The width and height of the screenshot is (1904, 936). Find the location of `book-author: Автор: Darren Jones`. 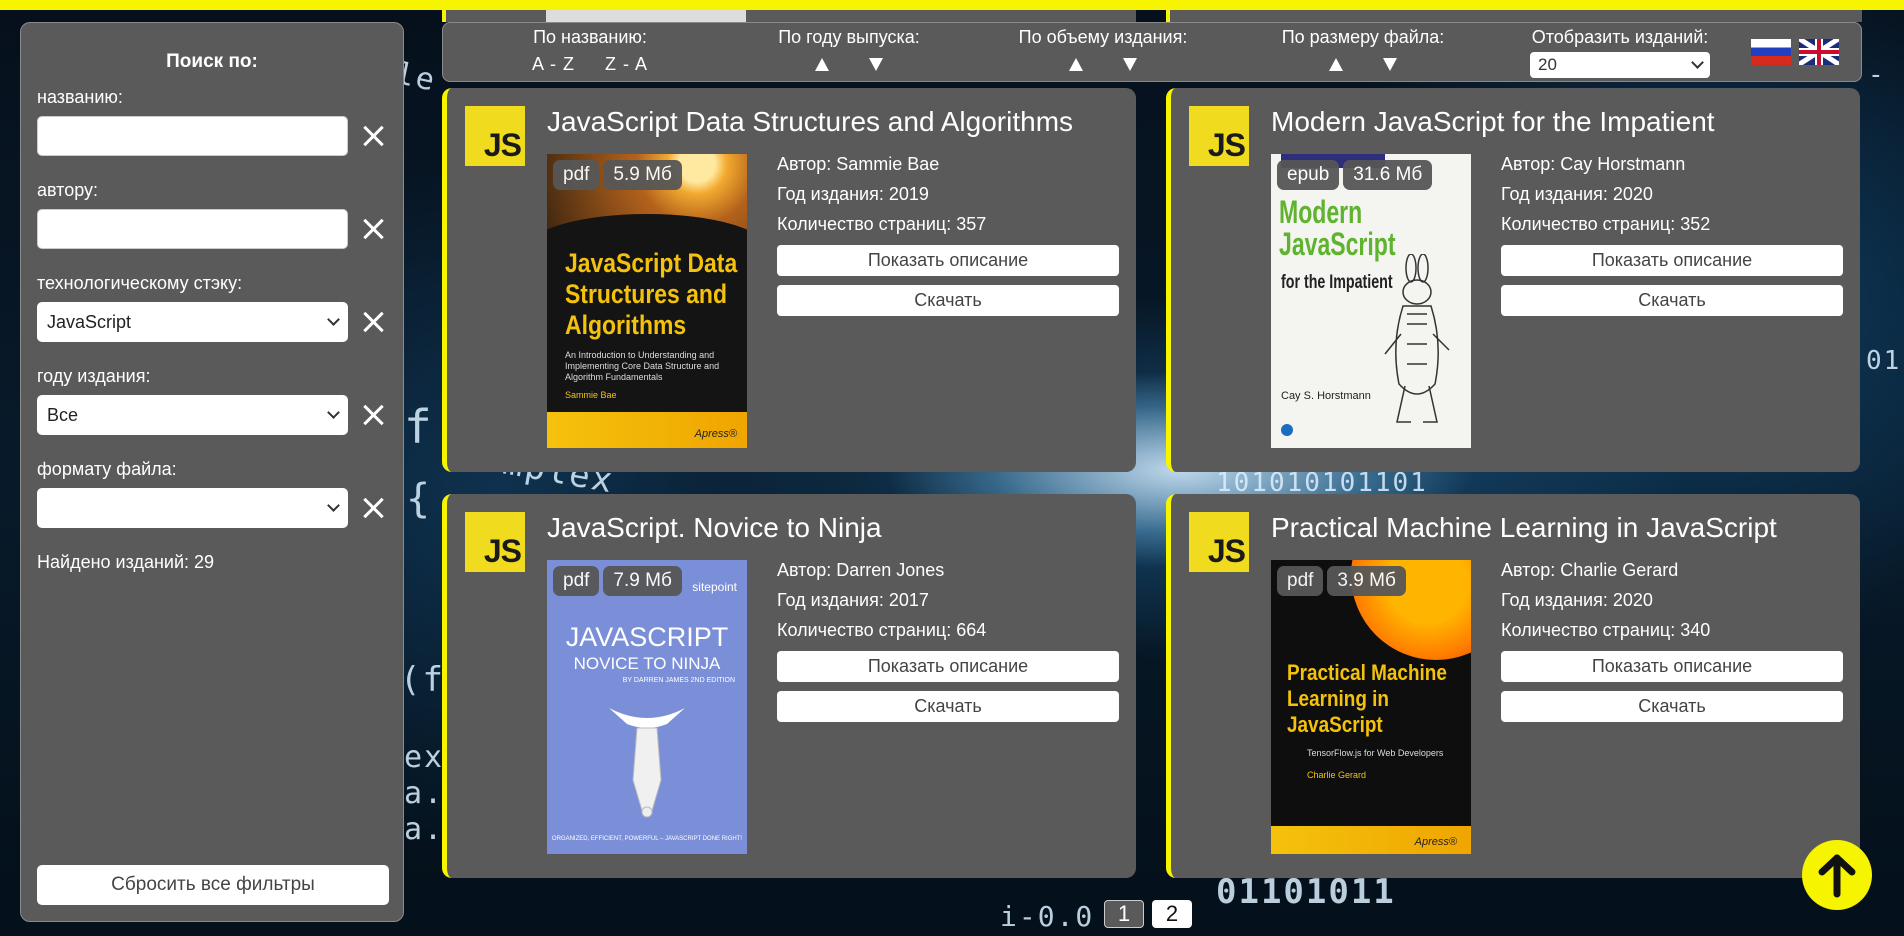

book-author: Автор: Darren Jones is located at coordinates (861, 570).